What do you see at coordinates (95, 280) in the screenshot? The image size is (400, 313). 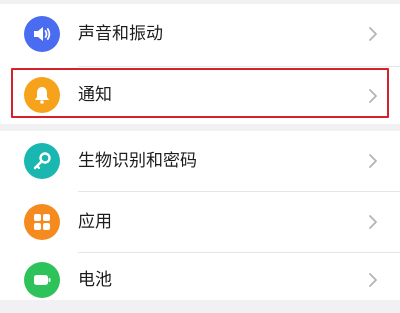 I see `settings-item-label: 电池` at bounding box center [95, 280].